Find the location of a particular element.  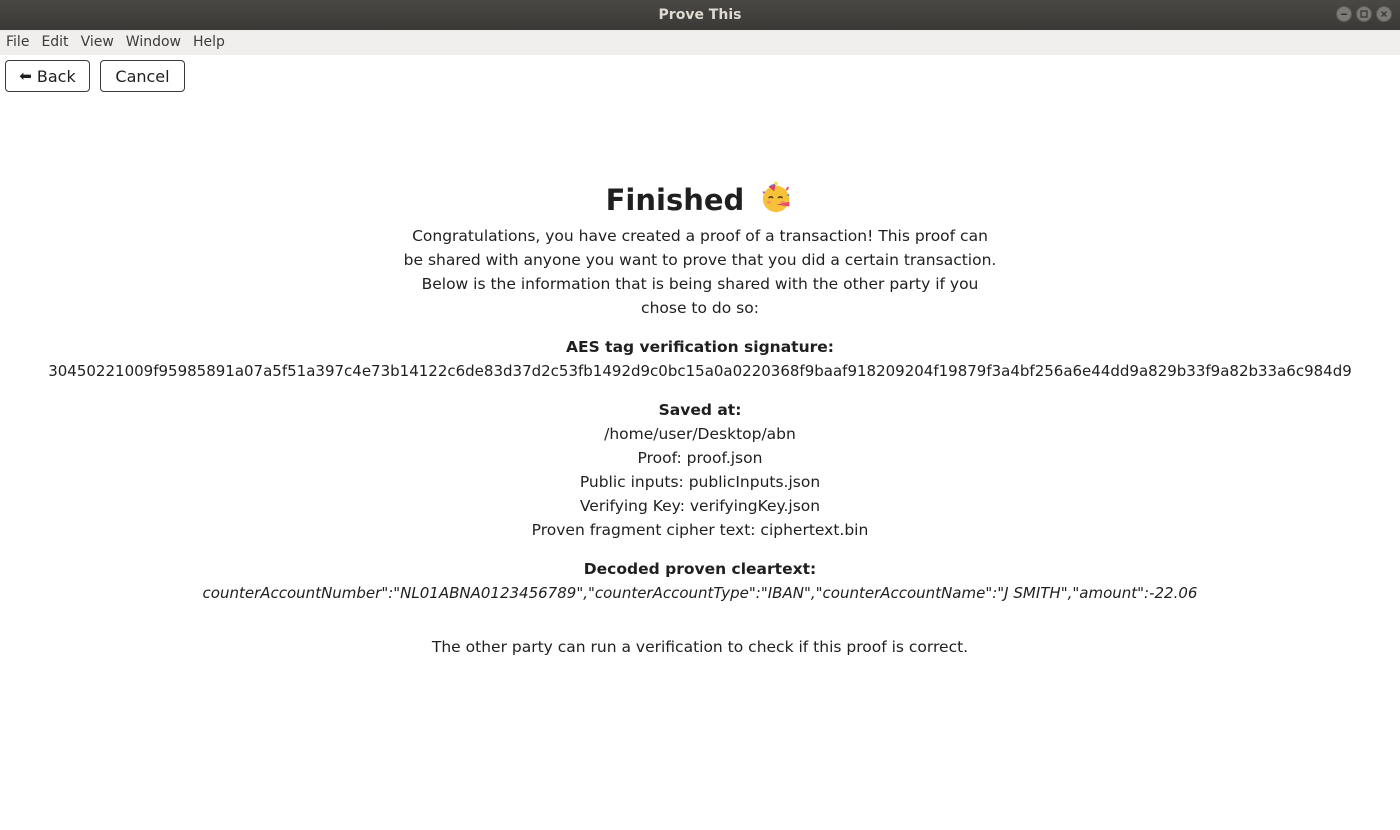

cancel-button-label: Cancel is located at coordinates (142, 76).